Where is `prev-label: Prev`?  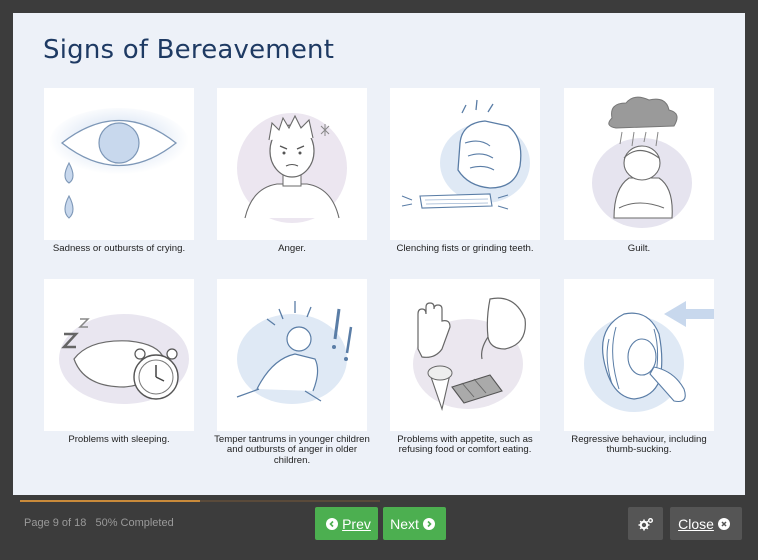 prev-label: Prev is located at coordinates (356, 523).